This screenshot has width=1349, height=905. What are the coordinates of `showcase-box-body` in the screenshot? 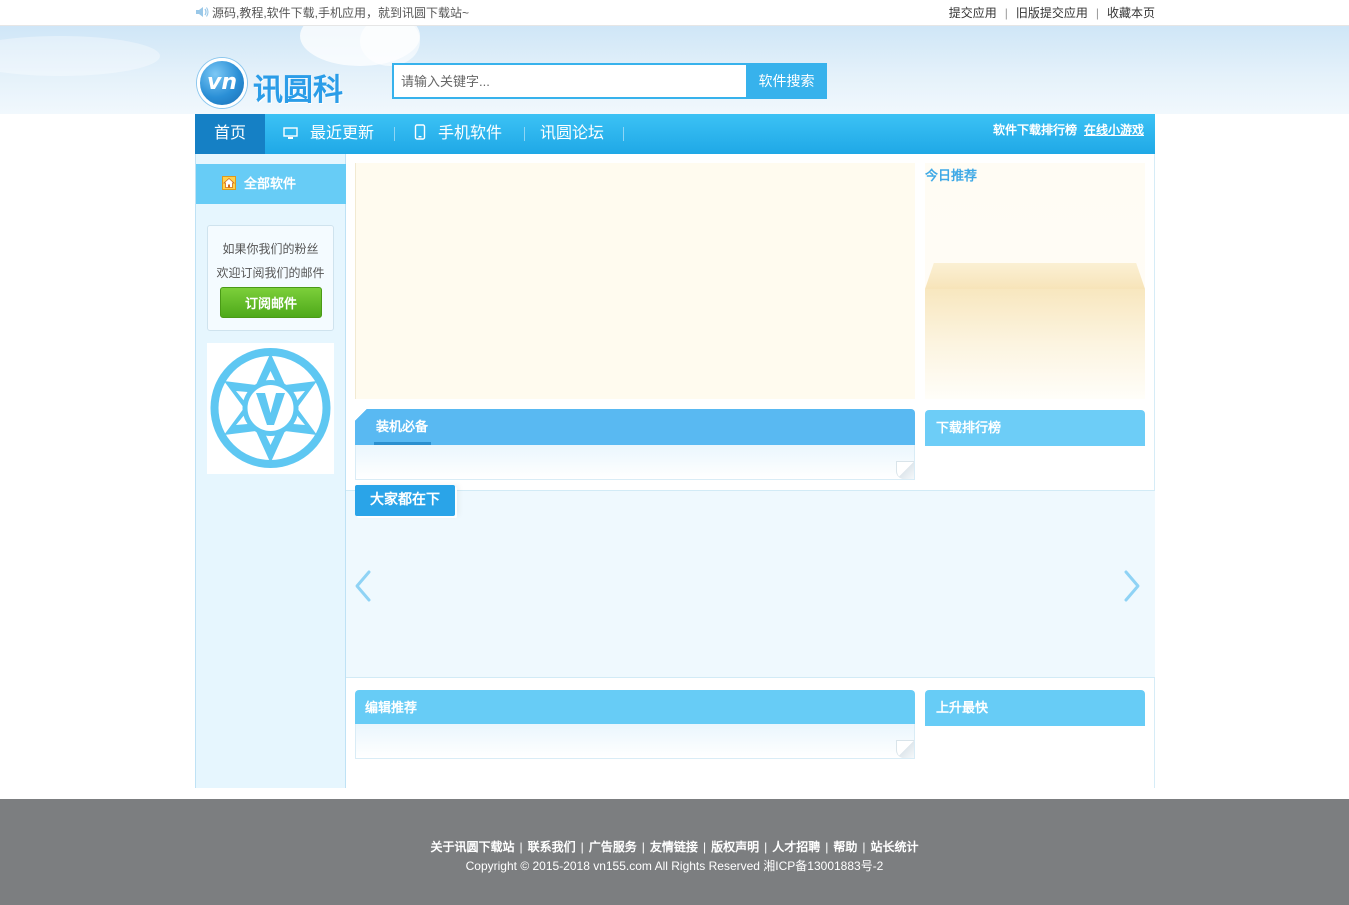 It's located at (1035, 344).